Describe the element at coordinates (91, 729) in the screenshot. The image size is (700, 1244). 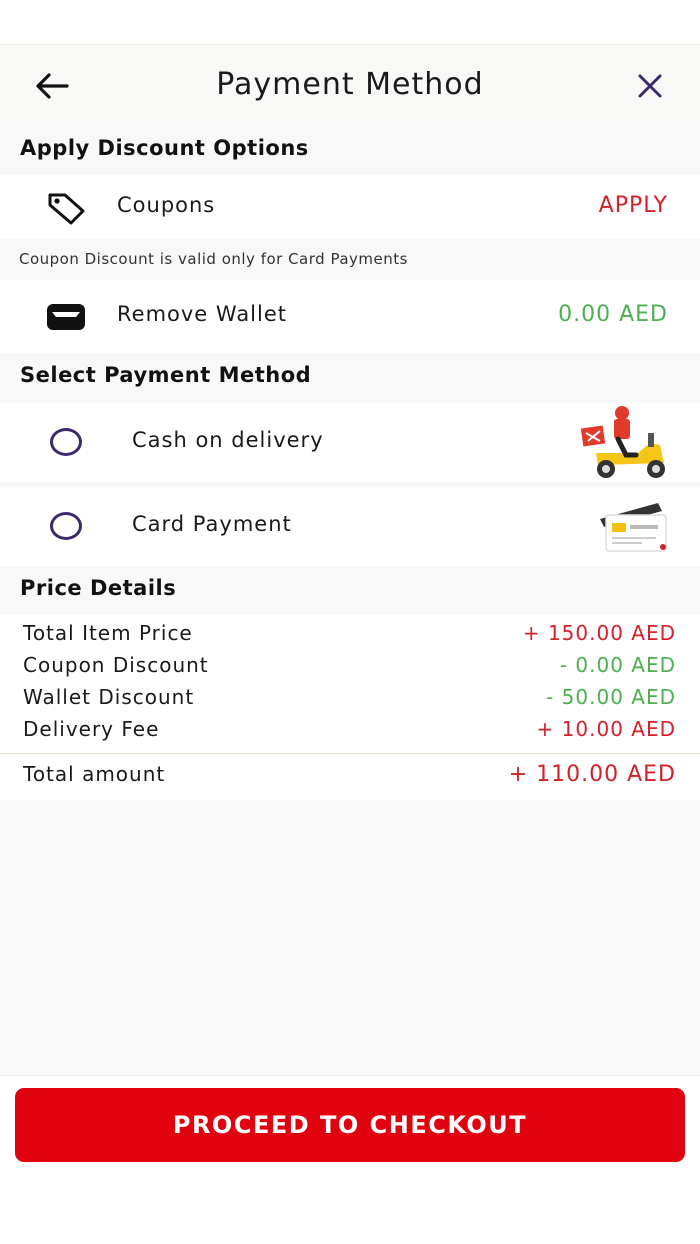
I see `price-label: Delivery Fee` at that location.